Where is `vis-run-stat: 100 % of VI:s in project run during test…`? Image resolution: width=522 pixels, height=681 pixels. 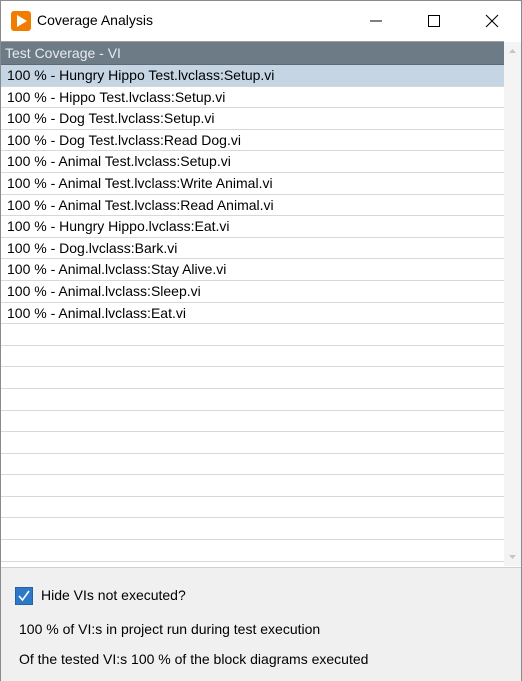 vis-run-stat: 100 % of VI:s in project run during test… is located at coordinates (170, 629).